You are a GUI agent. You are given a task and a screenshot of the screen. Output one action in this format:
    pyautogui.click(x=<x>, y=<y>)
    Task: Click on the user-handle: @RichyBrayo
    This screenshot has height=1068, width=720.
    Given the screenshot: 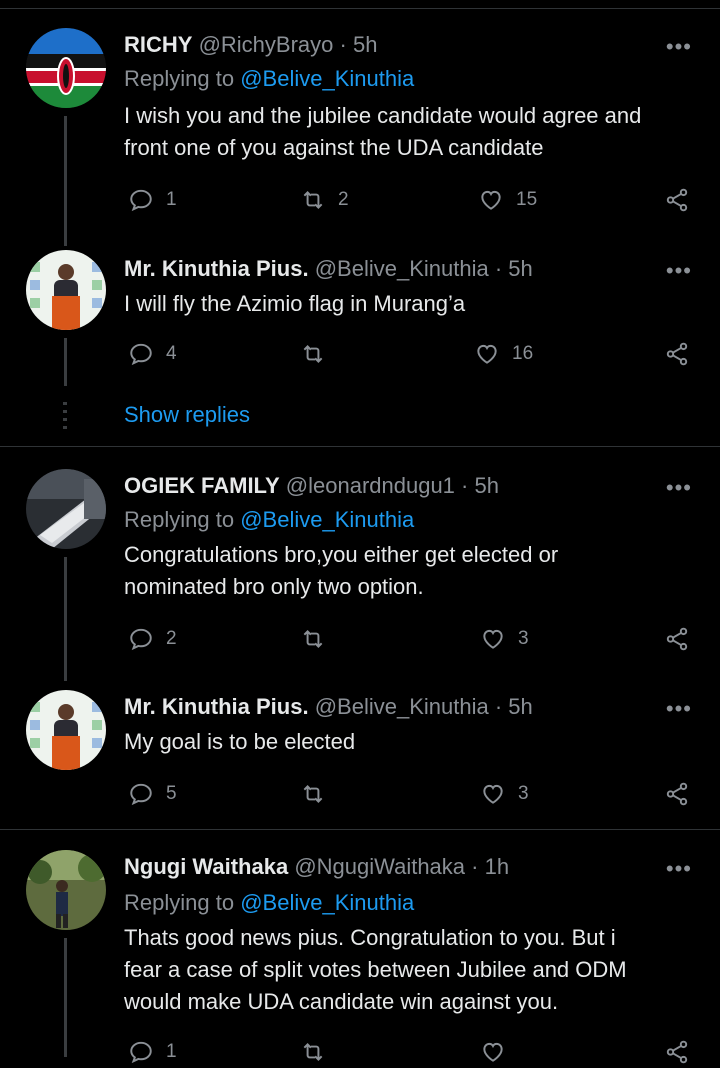 What is the action you would take?
    pyautogui.click(x=266, y=44)
    